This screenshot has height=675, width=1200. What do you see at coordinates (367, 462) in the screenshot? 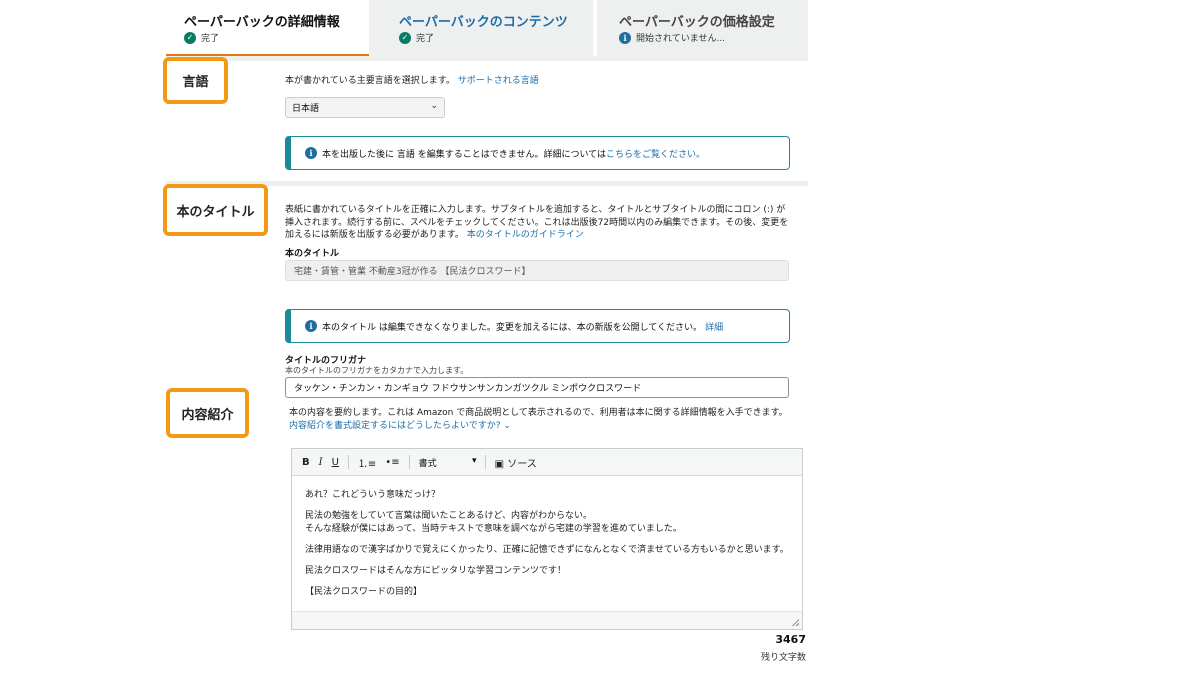
I see `numbered-list-icon: ⒈≡` at bounding box center [367, 462].